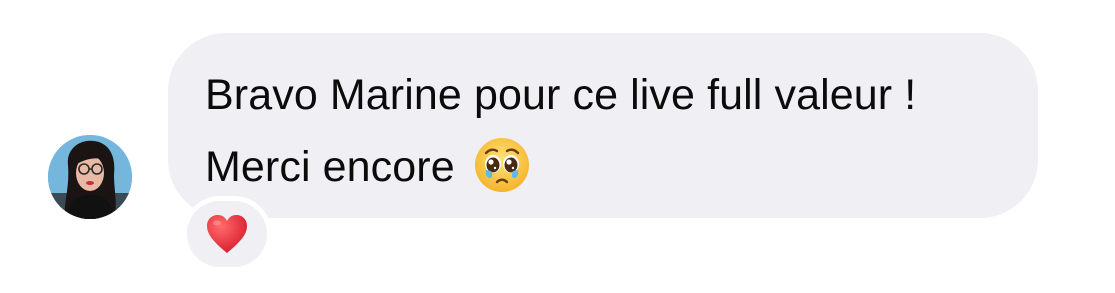 This screenshot has height=293, width=1115. What do you see at coordinates (561, 95) in the screenshot?
I see `message-text-line-1: Bravo Marine pour ce live full valeur !` at bounding box center [561, 95].